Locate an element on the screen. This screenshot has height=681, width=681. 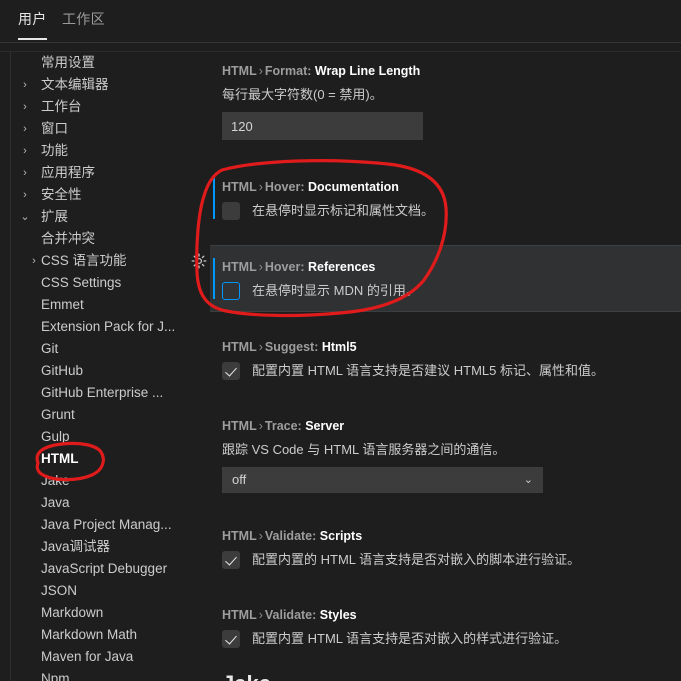
toc-item-json: JSON is located at coordinates (105, 591).